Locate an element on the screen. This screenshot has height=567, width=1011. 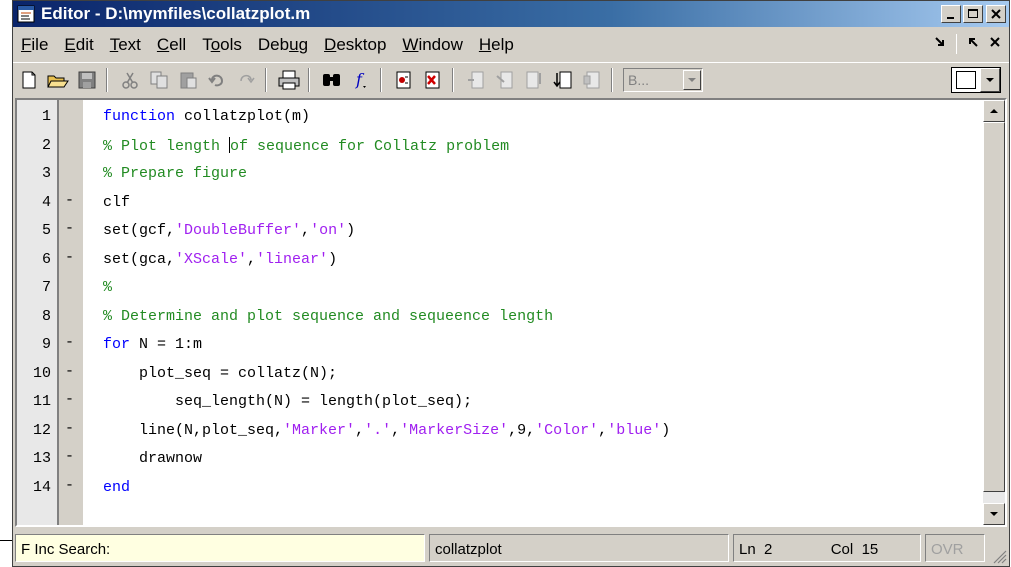
continue-button is located at coordinates (563, 80).